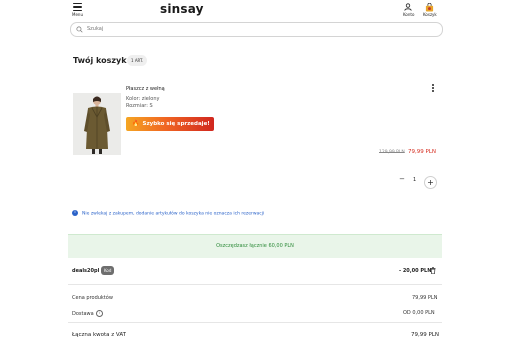  What do you see at coordinates (75, 213) in the screenshot?
I see `info-icon: i` at bounding box center [75, 213].